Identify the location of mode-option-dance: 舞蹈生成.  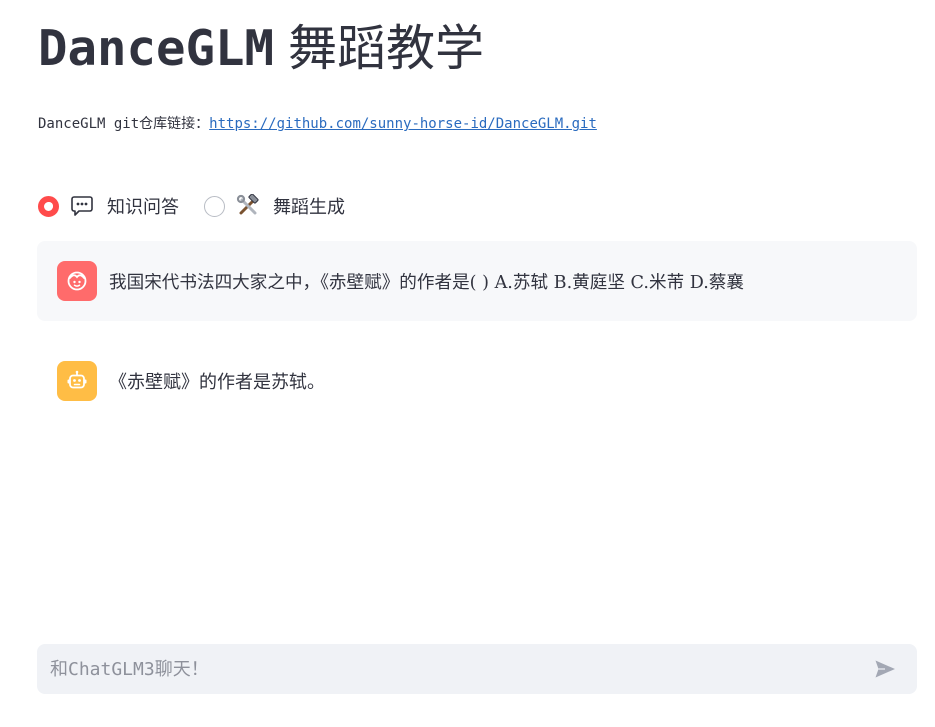
(274, 206).